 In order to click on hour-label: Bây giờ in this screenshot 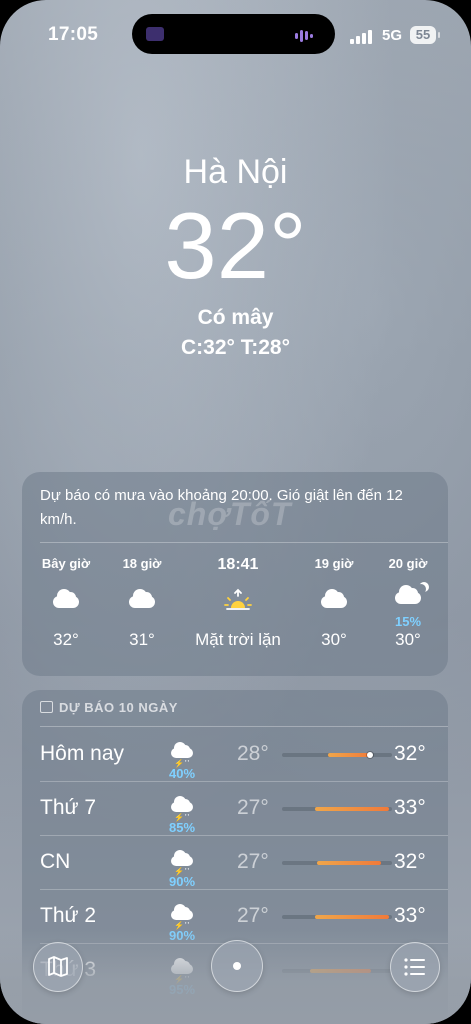, I will do `click(66, 563)`.